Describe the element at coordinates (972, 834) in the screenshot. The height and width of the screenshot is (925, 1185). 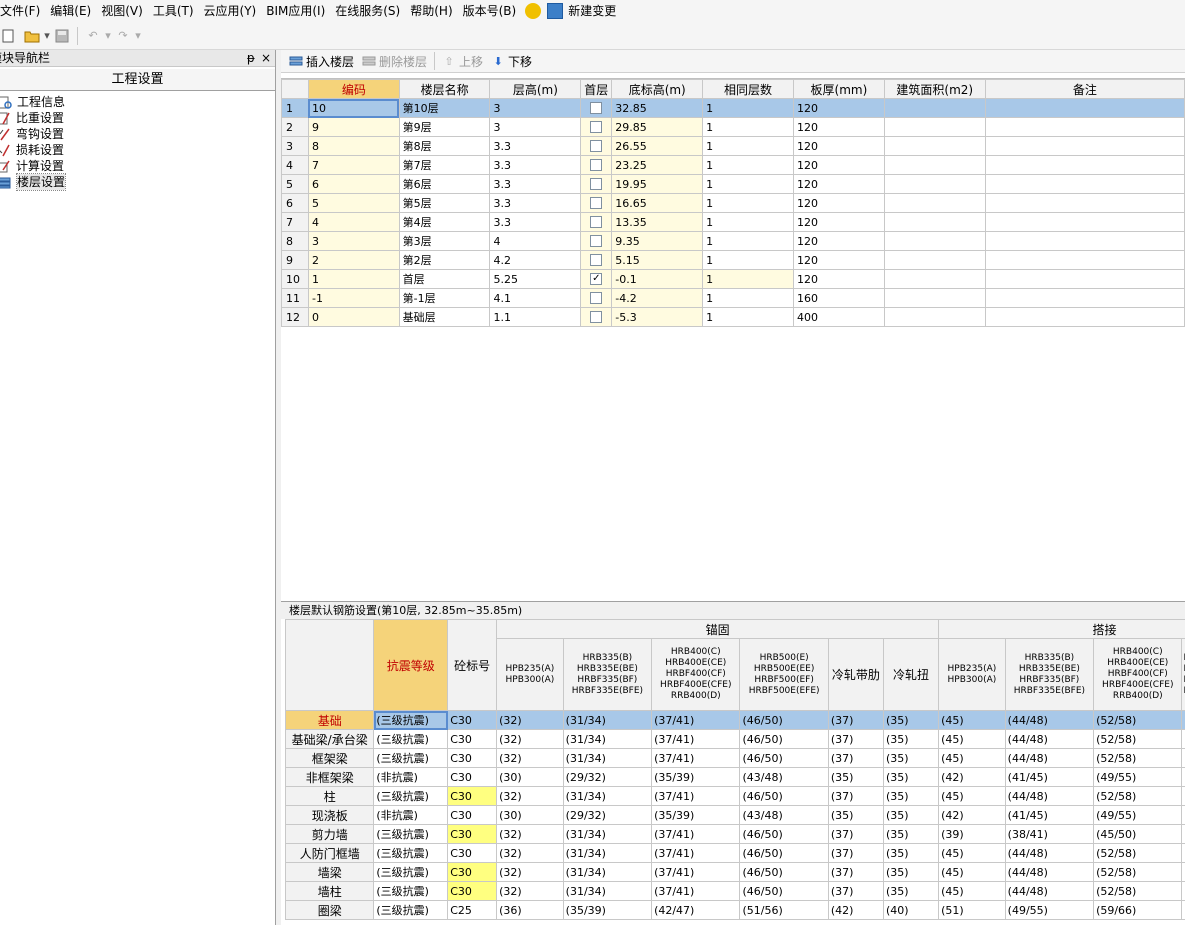
I see `cell-length: (39)` at that location.